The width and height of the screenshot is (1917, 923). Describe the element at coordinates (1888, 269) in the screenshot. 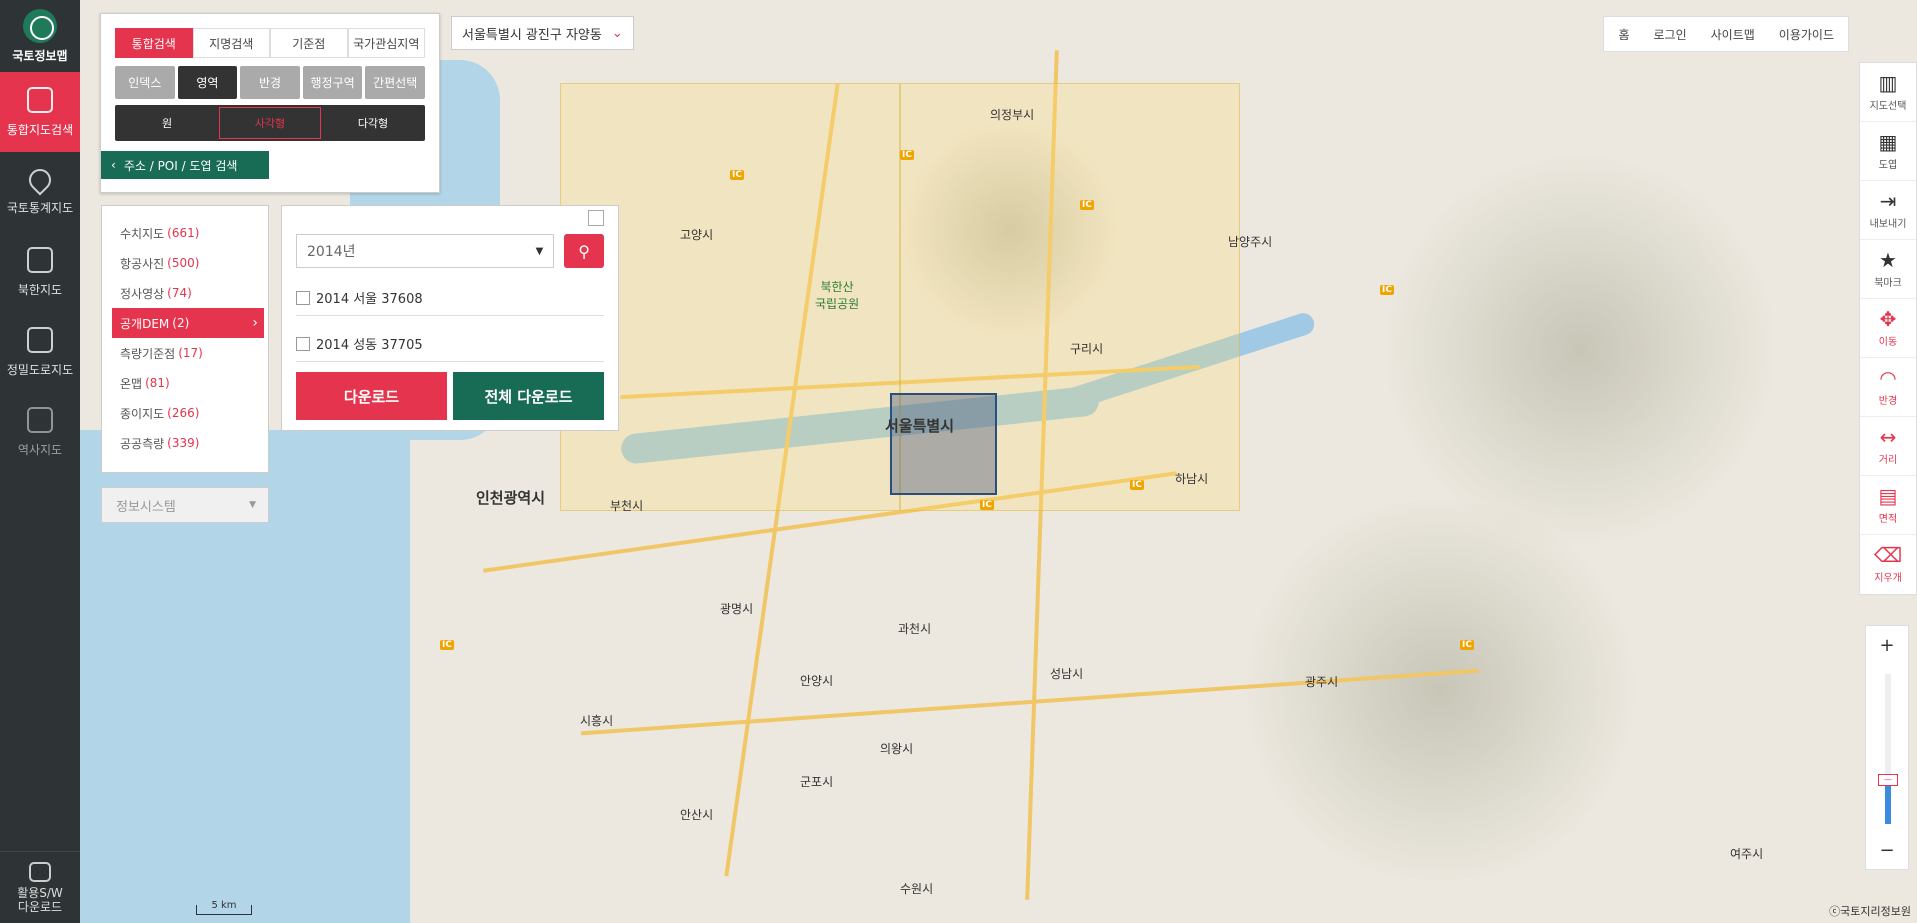

I see `bookmark-tool: ★ 북마크` at that location.